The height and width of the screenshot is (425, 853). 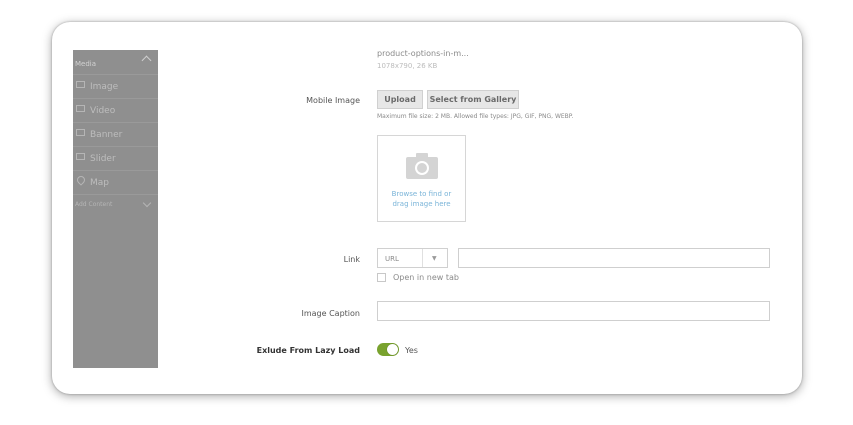 I want to click on dropdown-arrow-icon: ▼, so click(x=434, y=258).